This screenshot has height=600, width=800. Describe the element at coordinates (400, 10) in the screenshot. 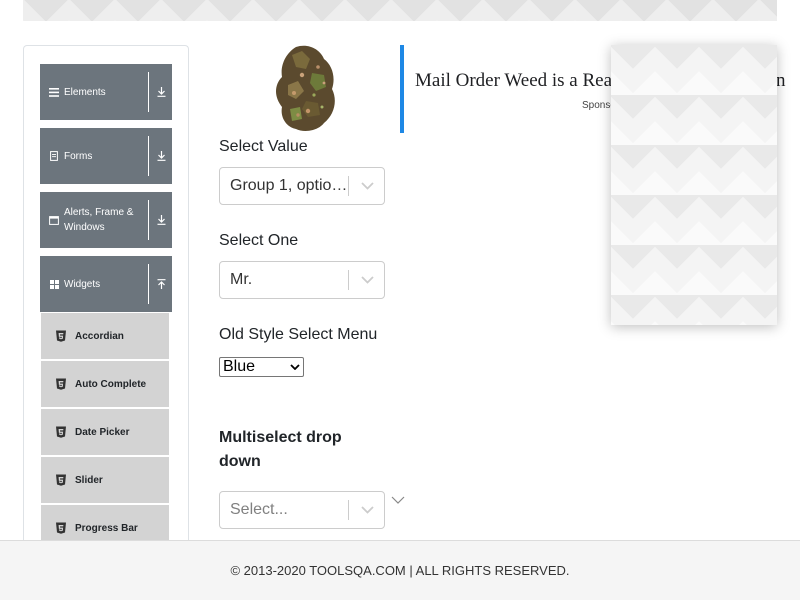

I see `top-banner-ad` at that location.